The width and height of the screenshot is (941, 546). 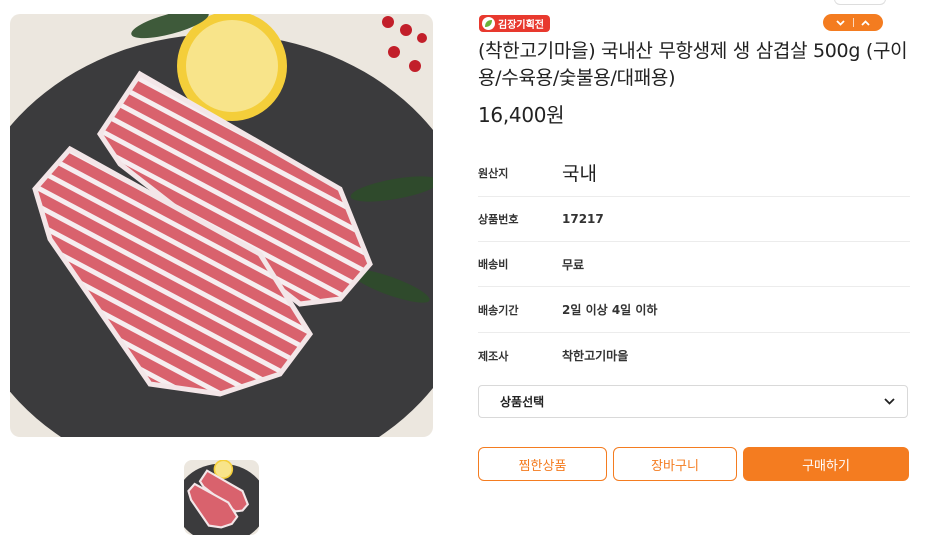 What do you see at coordinates (693, 401) in the screenshot?
I see `option-select: 상품선택` at bounding box center [693, 401].